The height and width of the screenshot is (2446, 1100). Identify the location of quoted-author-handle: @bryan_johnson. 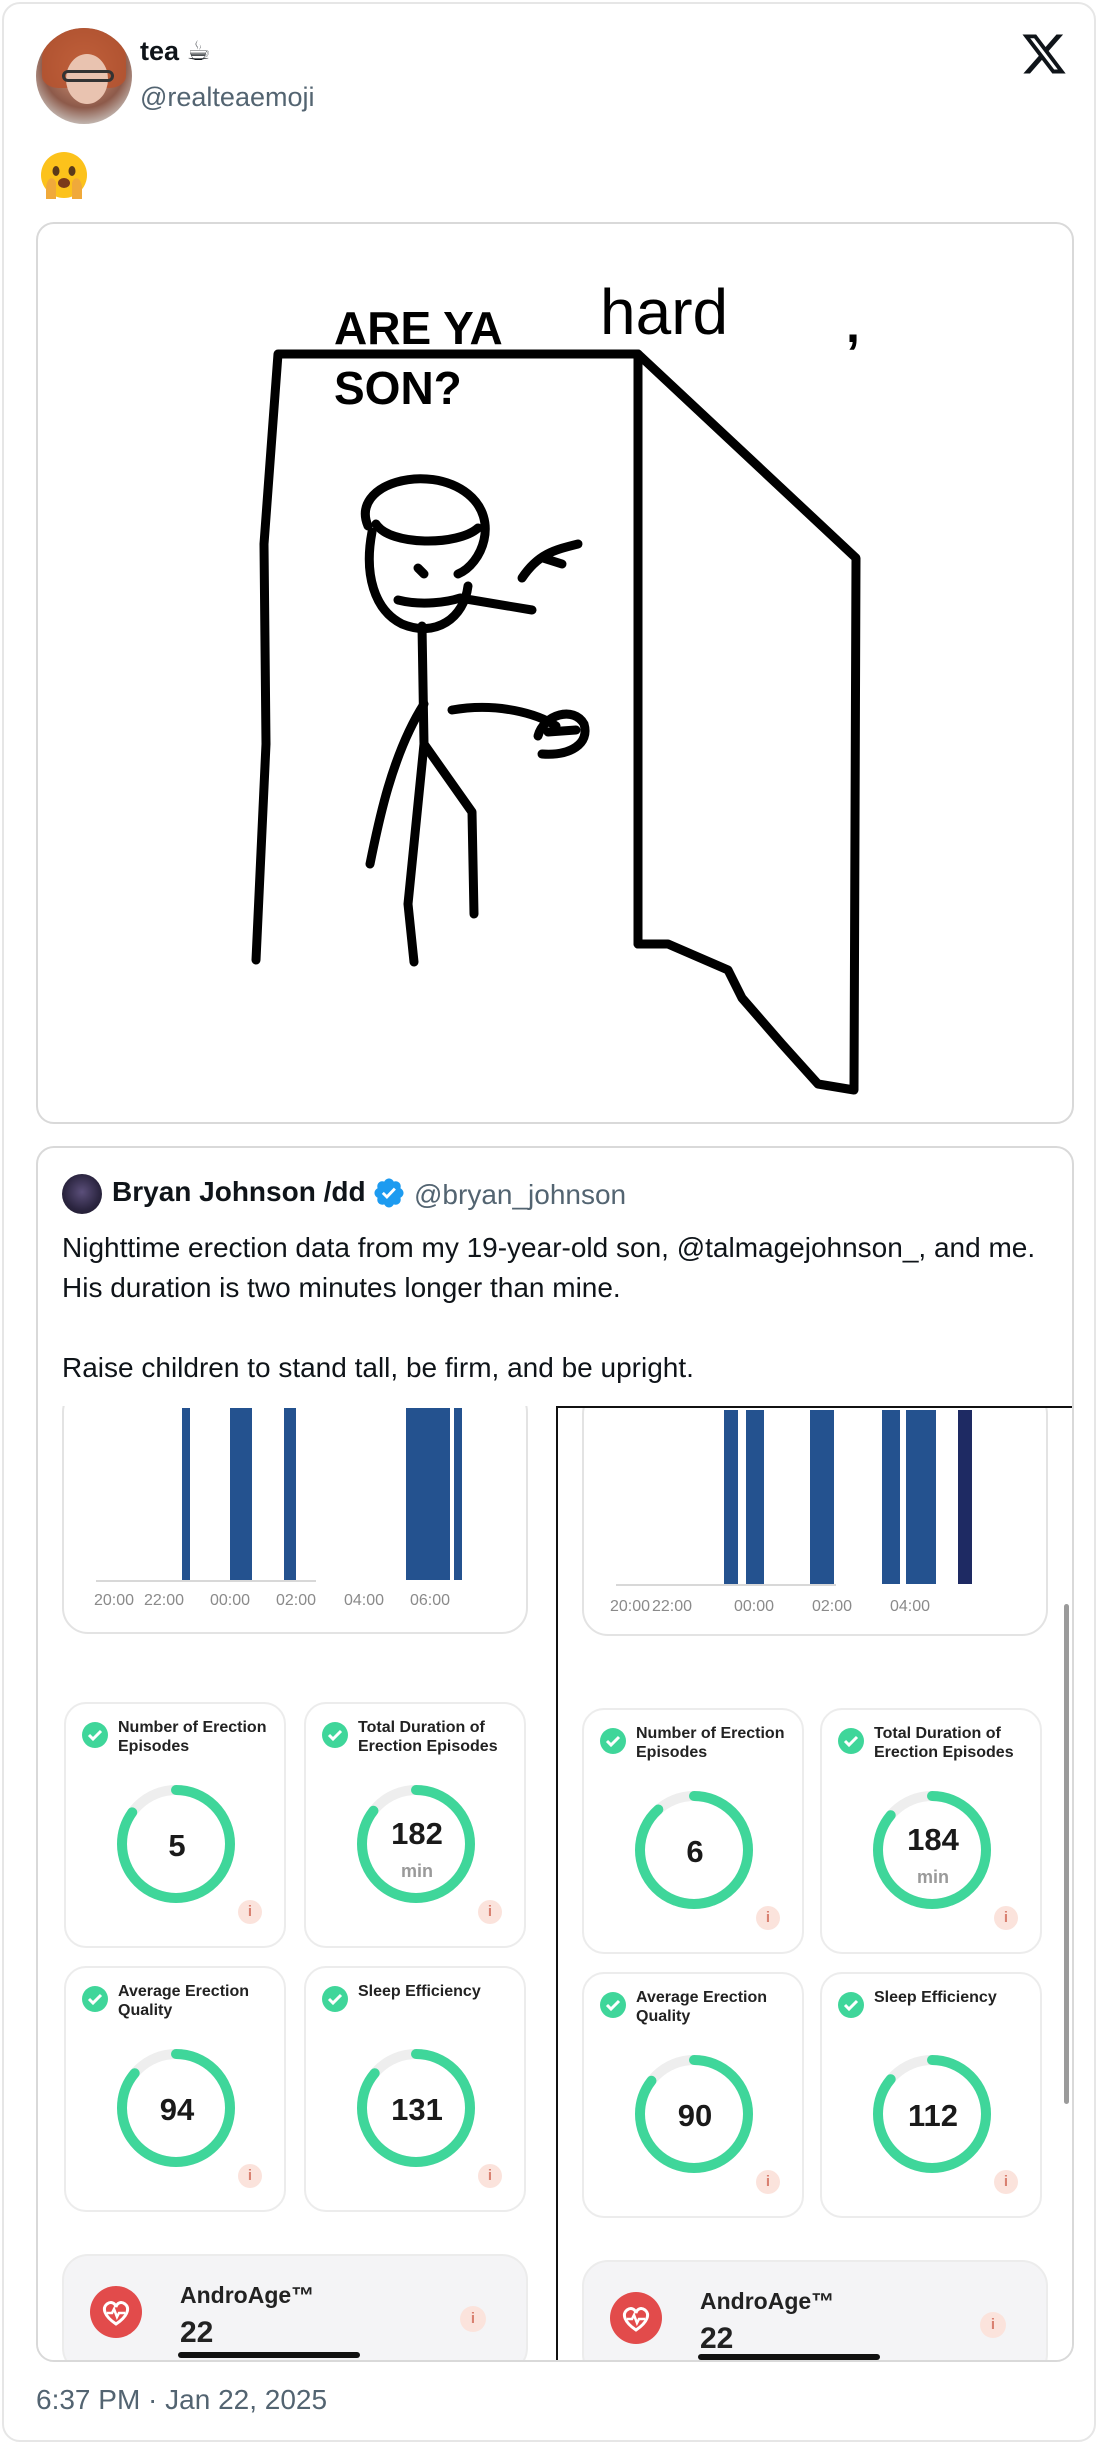
(520, 1195).